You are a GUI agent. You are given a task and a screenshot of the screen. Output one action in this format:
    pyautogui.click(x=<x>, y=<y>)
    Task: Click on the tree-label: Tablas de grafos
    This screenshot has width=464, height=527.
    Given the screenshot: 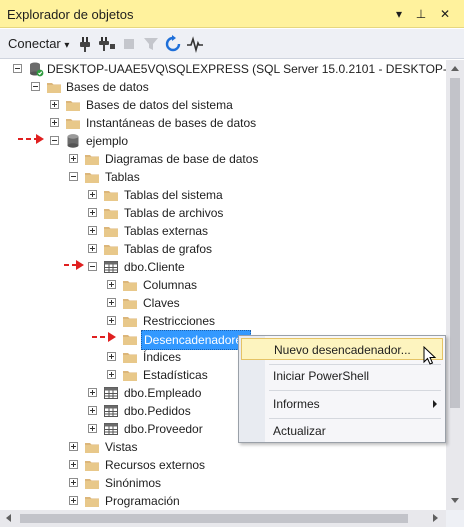 What is the action you would take?
    pyautogui.click(x=168, y=249)
    